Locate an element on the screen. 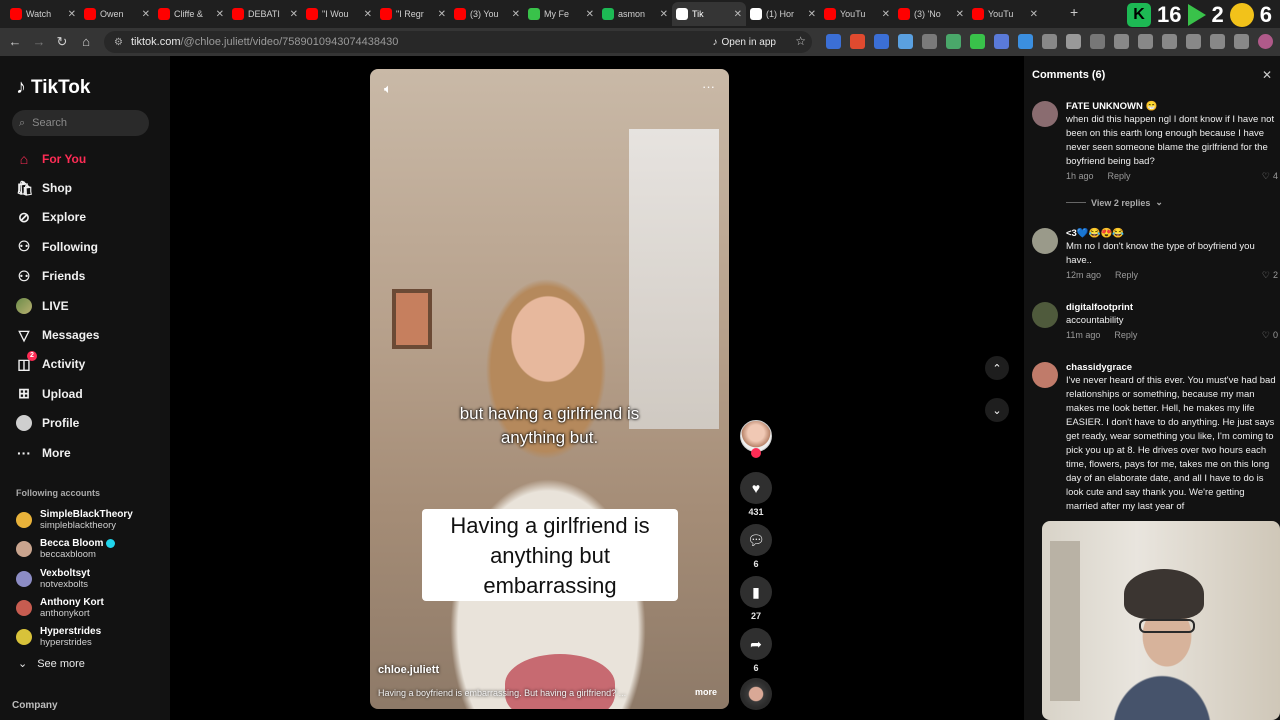 The width and height of the screenshot is (1280, 720). nav-item-explore: ⊘ Explore is located at coordinates (57, 217).